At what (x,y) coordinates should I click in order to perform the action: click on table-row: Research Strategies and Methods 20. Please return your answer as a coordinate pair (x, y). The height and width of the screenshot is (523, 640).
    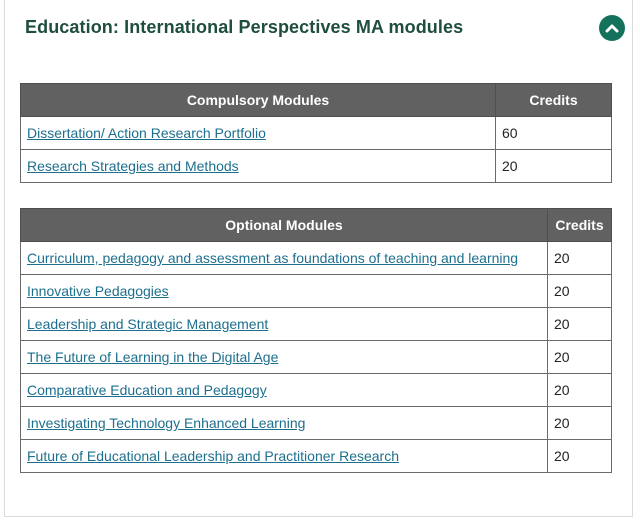
    Looking at the image, I should click on (316, 166).